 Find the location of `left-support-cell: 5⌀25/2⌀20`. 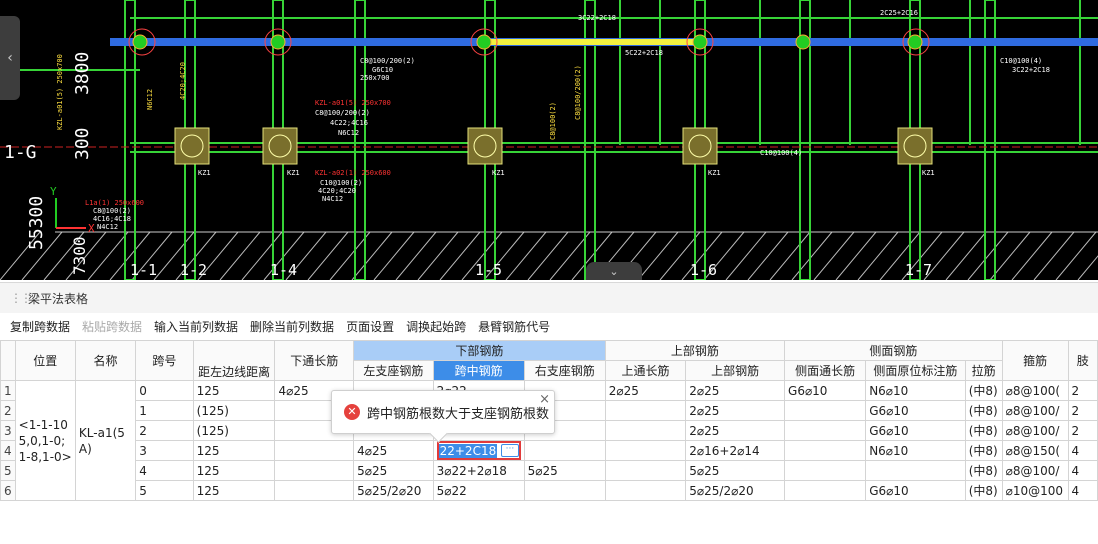

left-support-cell: 5⌀25/2⌀20 is located at coordinates (393, 490).